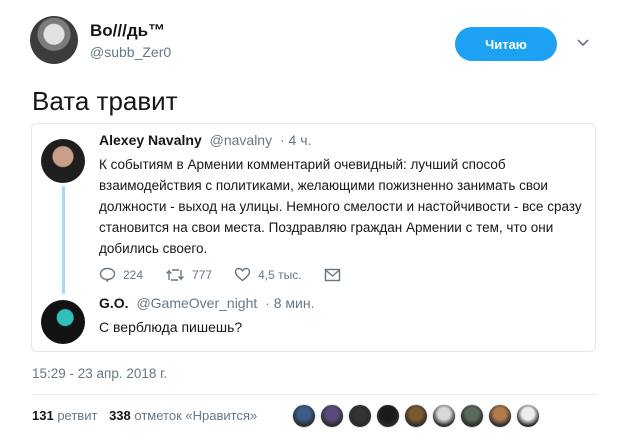 The image size is (622, 446). What do you see at coordinates (54, 40) in the screenshot?
I see `author-avatar` at bounding box center [54, 40].